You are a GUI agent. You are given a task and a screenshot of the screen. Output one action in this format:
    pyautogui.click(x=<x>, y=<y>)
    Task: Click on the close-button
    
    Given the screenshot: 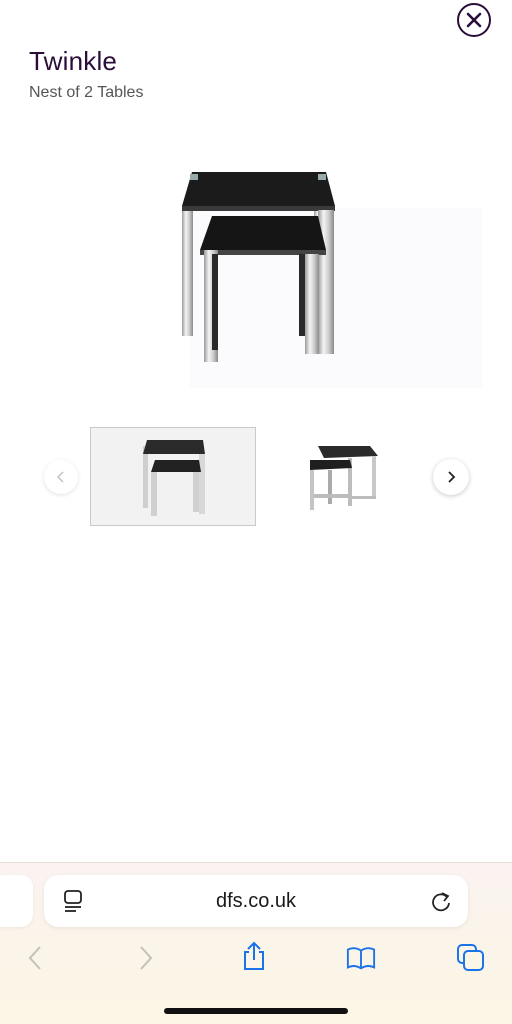 What is the action you would take?
    pyautogui.click(x=474, y=20)
    